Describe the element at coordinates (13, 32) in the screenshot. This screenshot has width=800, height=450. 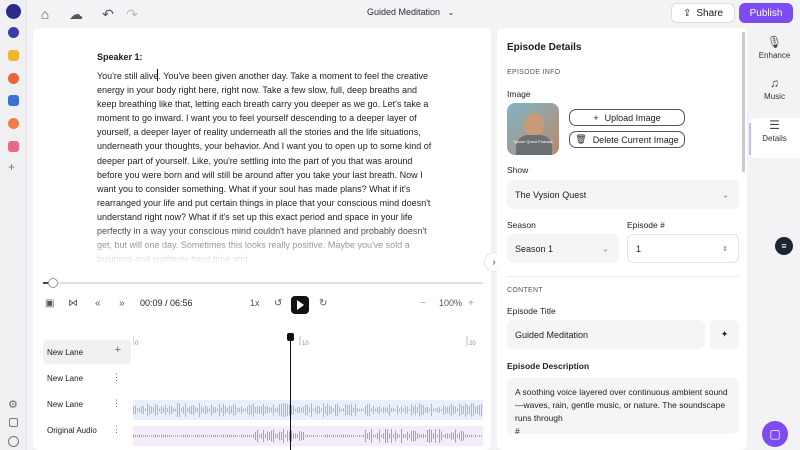
I see `chat-icon` at that location.